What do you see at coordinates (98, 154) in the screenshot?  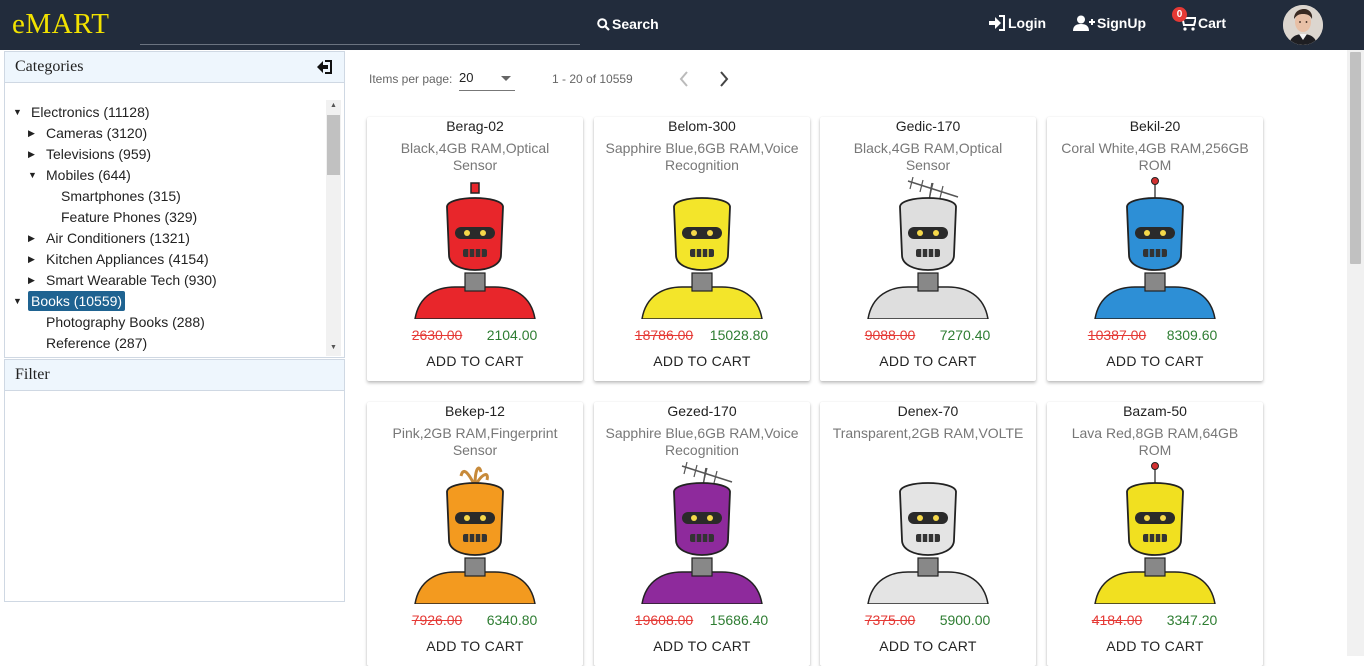 I see `tree-item-label: Televisions (959)` at bounding box center [98, 154].